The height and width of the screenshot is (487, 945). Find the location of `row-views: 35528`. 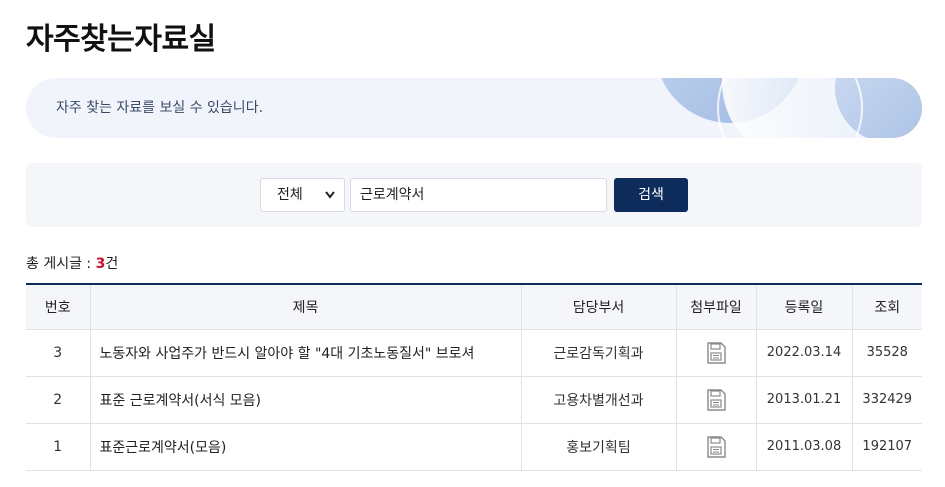

row-views: 35528 is located at coordinates (886, 353).